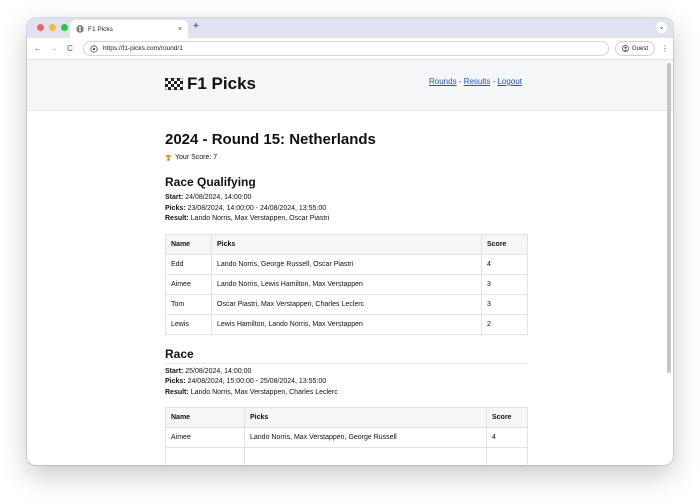  Describe the element at coordinates (196, 157) in the screenshot. I see `score-text: Your Score: 7` at that location.